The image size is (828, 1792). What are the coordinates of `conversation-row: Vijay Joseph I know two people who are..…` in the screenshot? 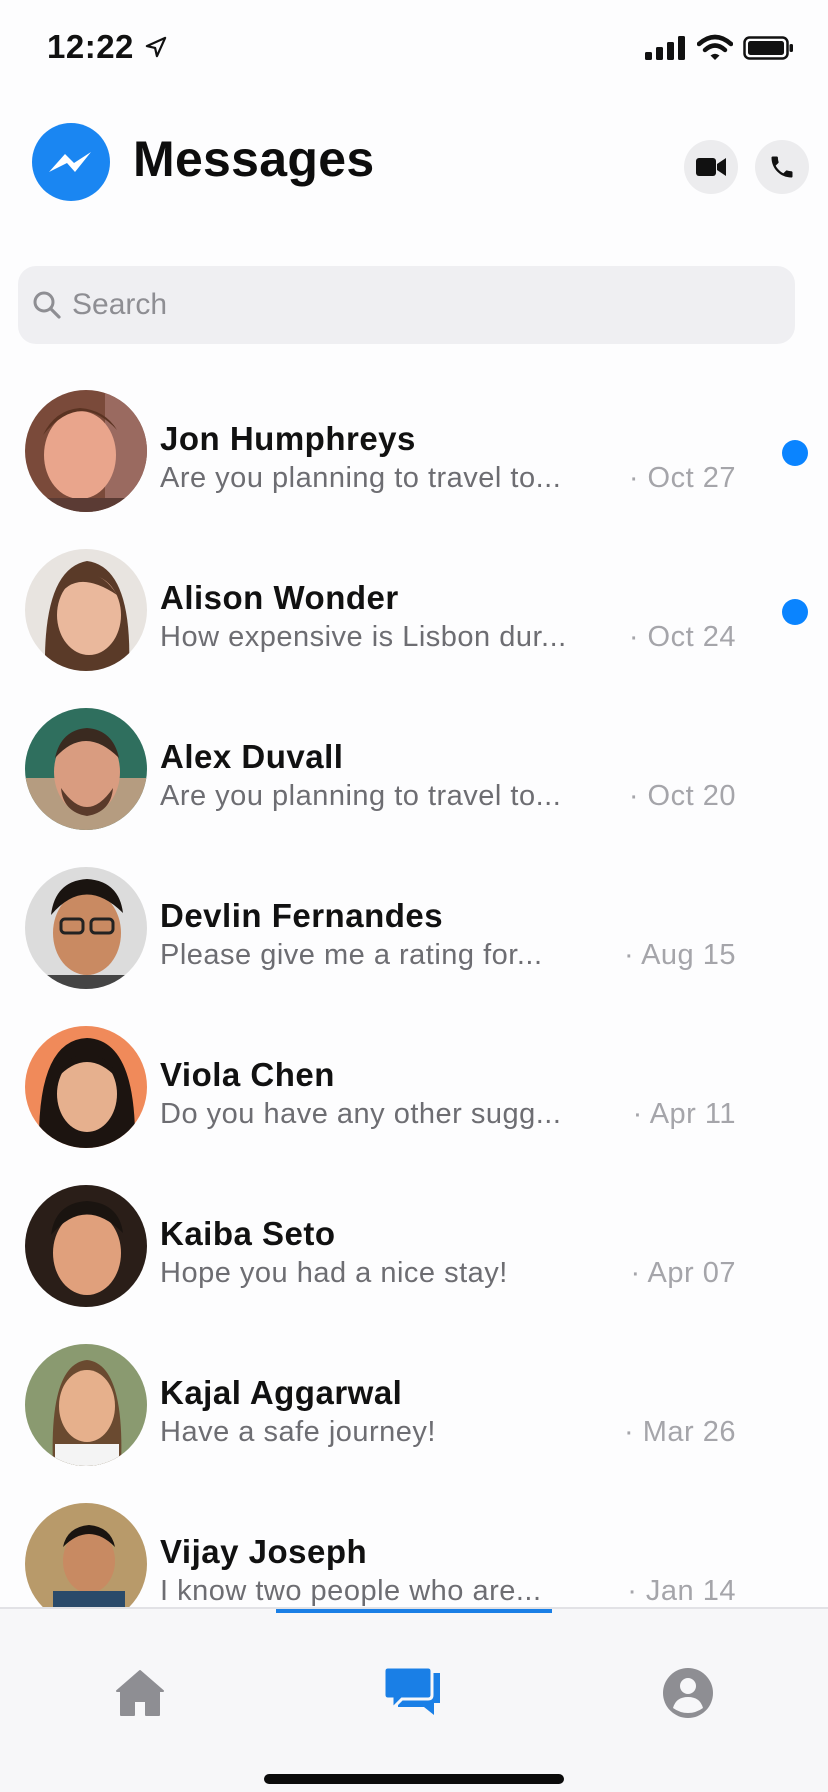 It's located at (414, 1550).